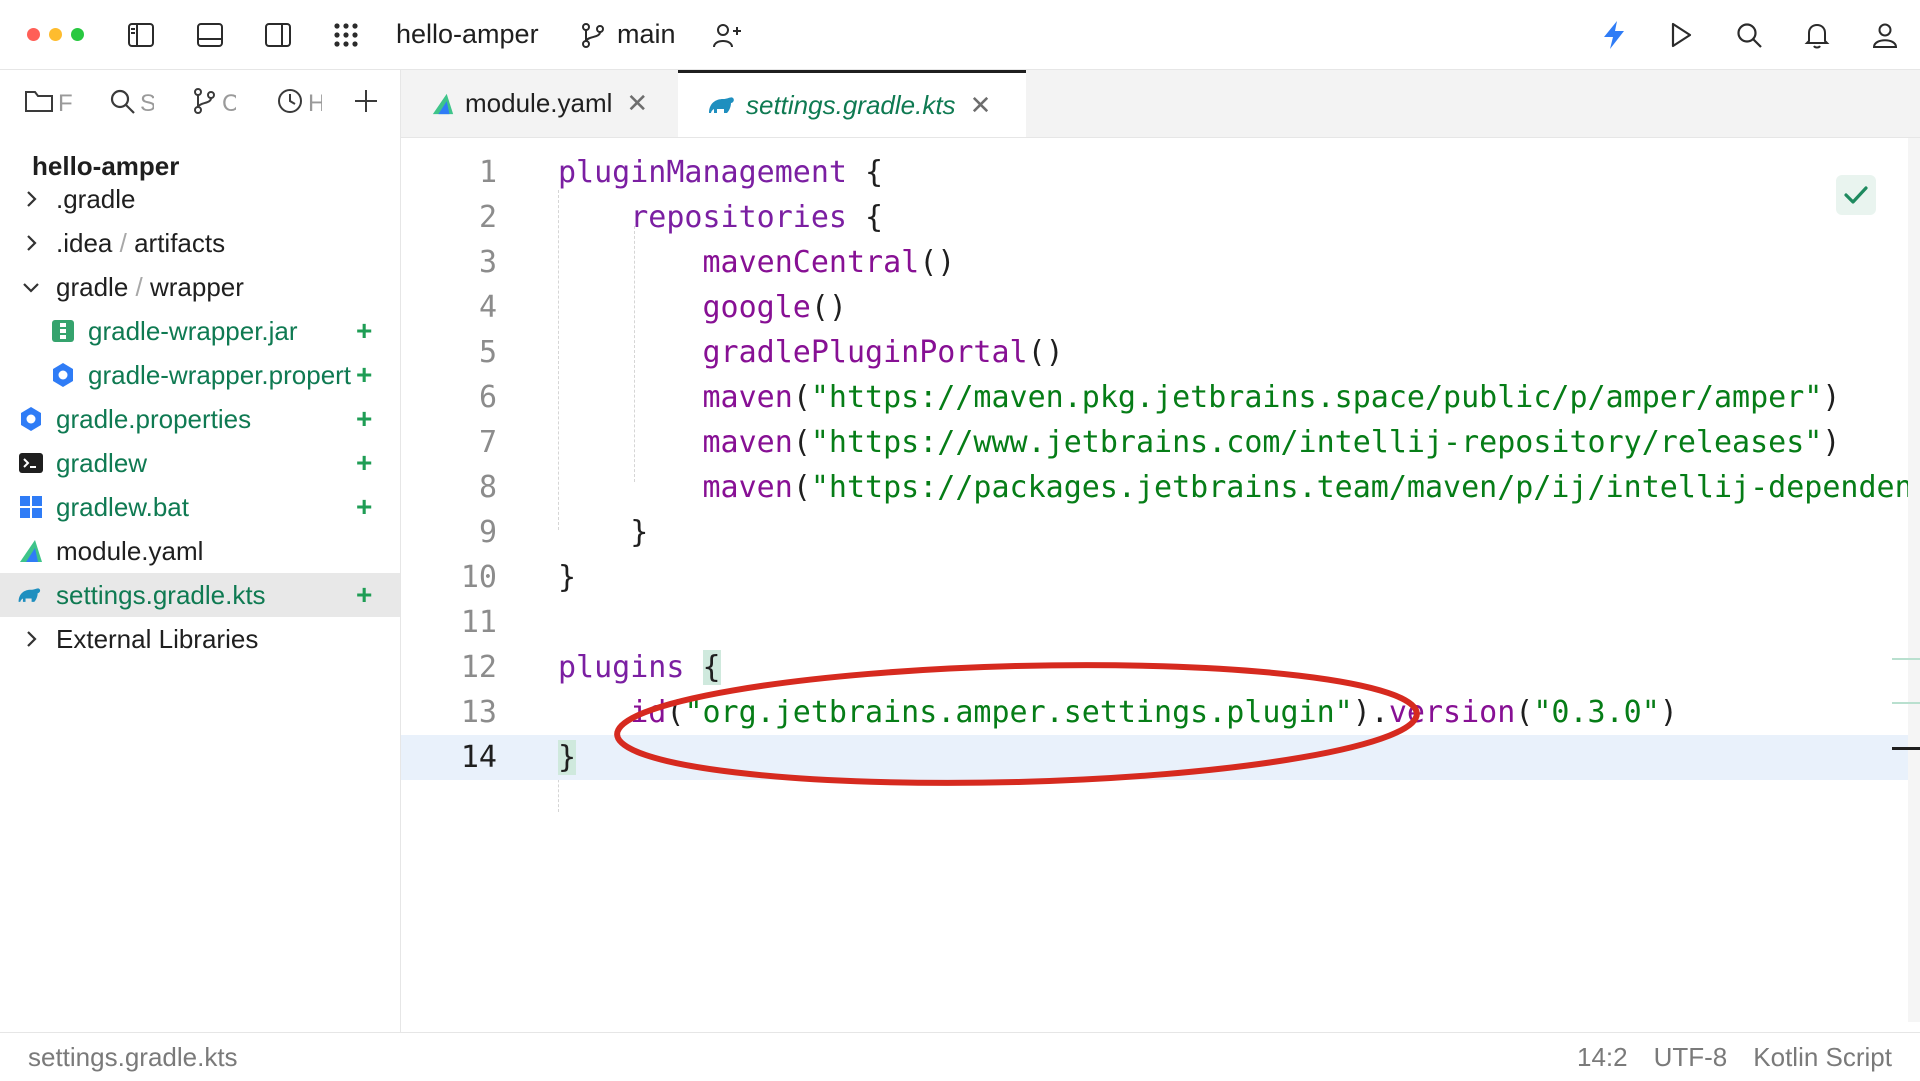  I want to click on status-caret-position: 14:2, so click(1602, 1057).